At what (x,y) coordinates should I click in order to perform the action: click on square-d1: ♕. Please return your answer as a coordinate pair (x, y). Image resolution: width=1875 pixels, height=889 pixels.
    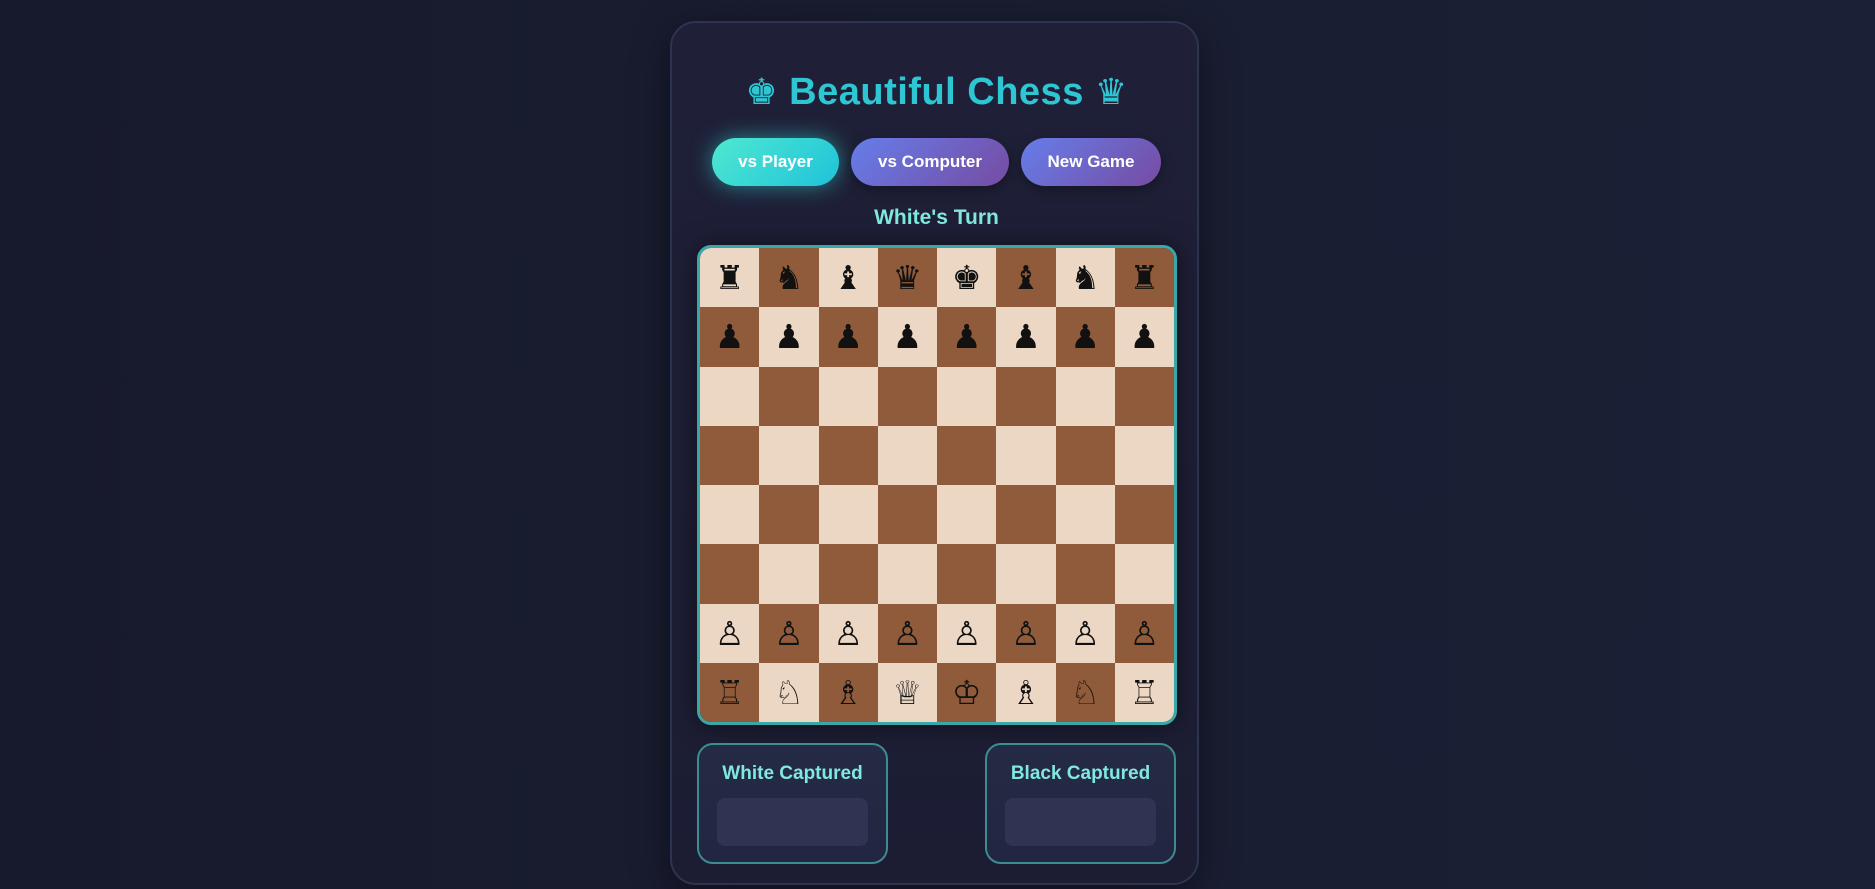
    Looking at the image, I should click on (907, 692).